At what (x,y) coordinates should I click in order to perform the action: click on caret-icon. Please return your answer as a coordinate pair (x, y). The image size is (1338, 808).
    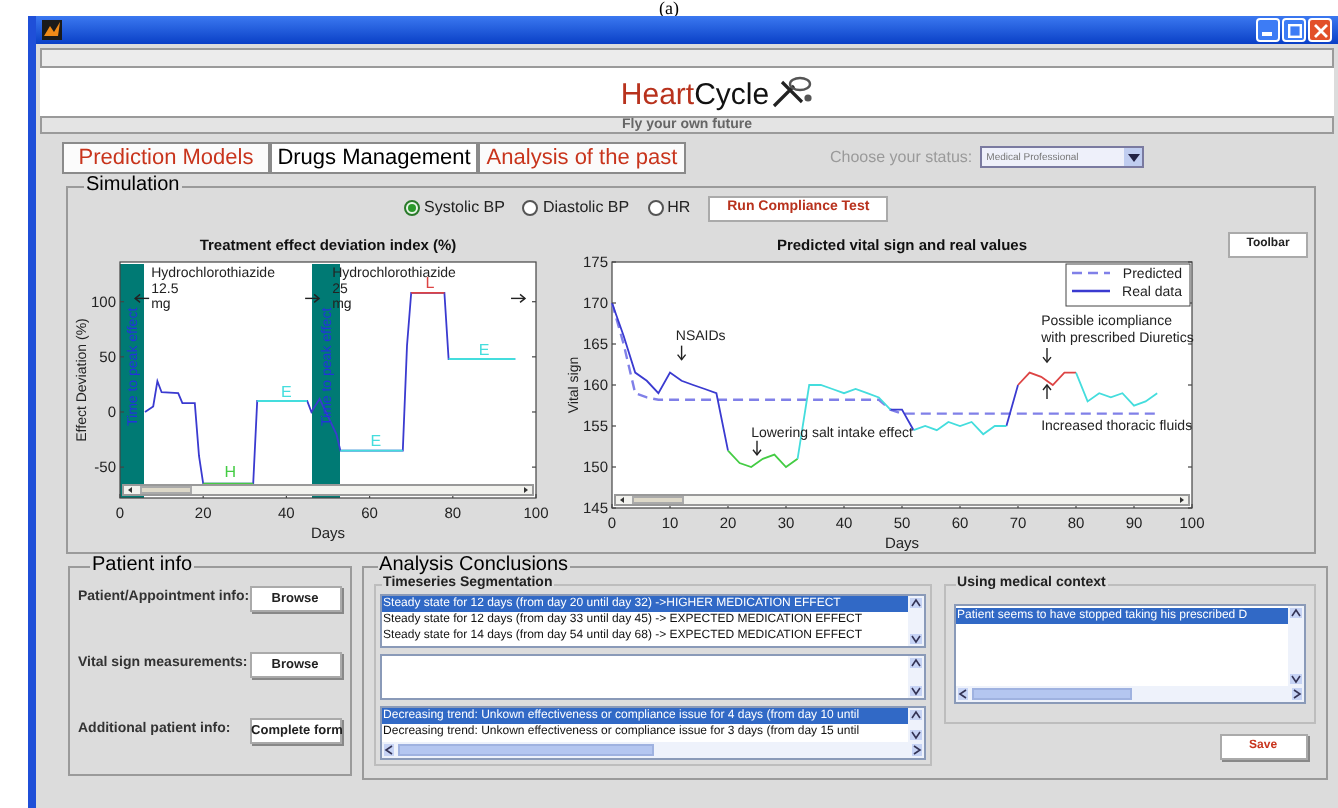
    Looking at the image, I should click on (1133, 157).